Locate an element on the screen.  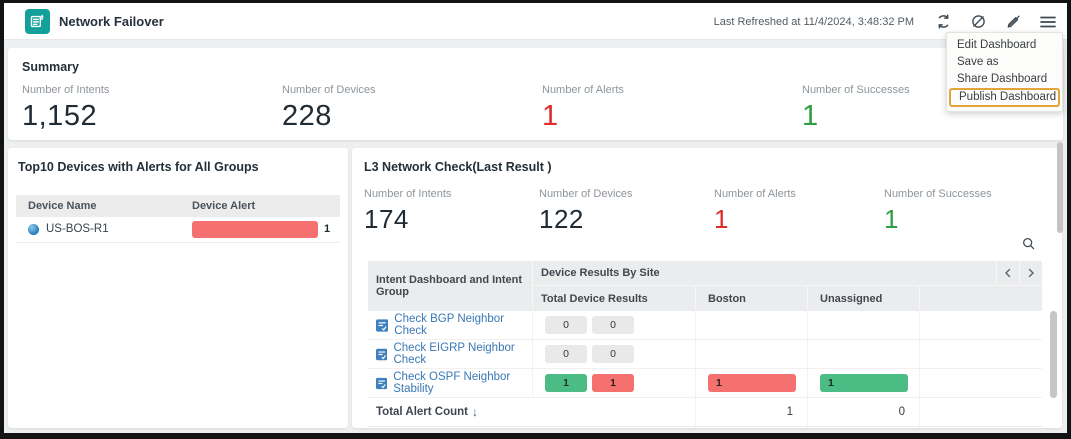
site-columns-row: Total Device Results Boston Unassigned is located at coordinates (787, 298).